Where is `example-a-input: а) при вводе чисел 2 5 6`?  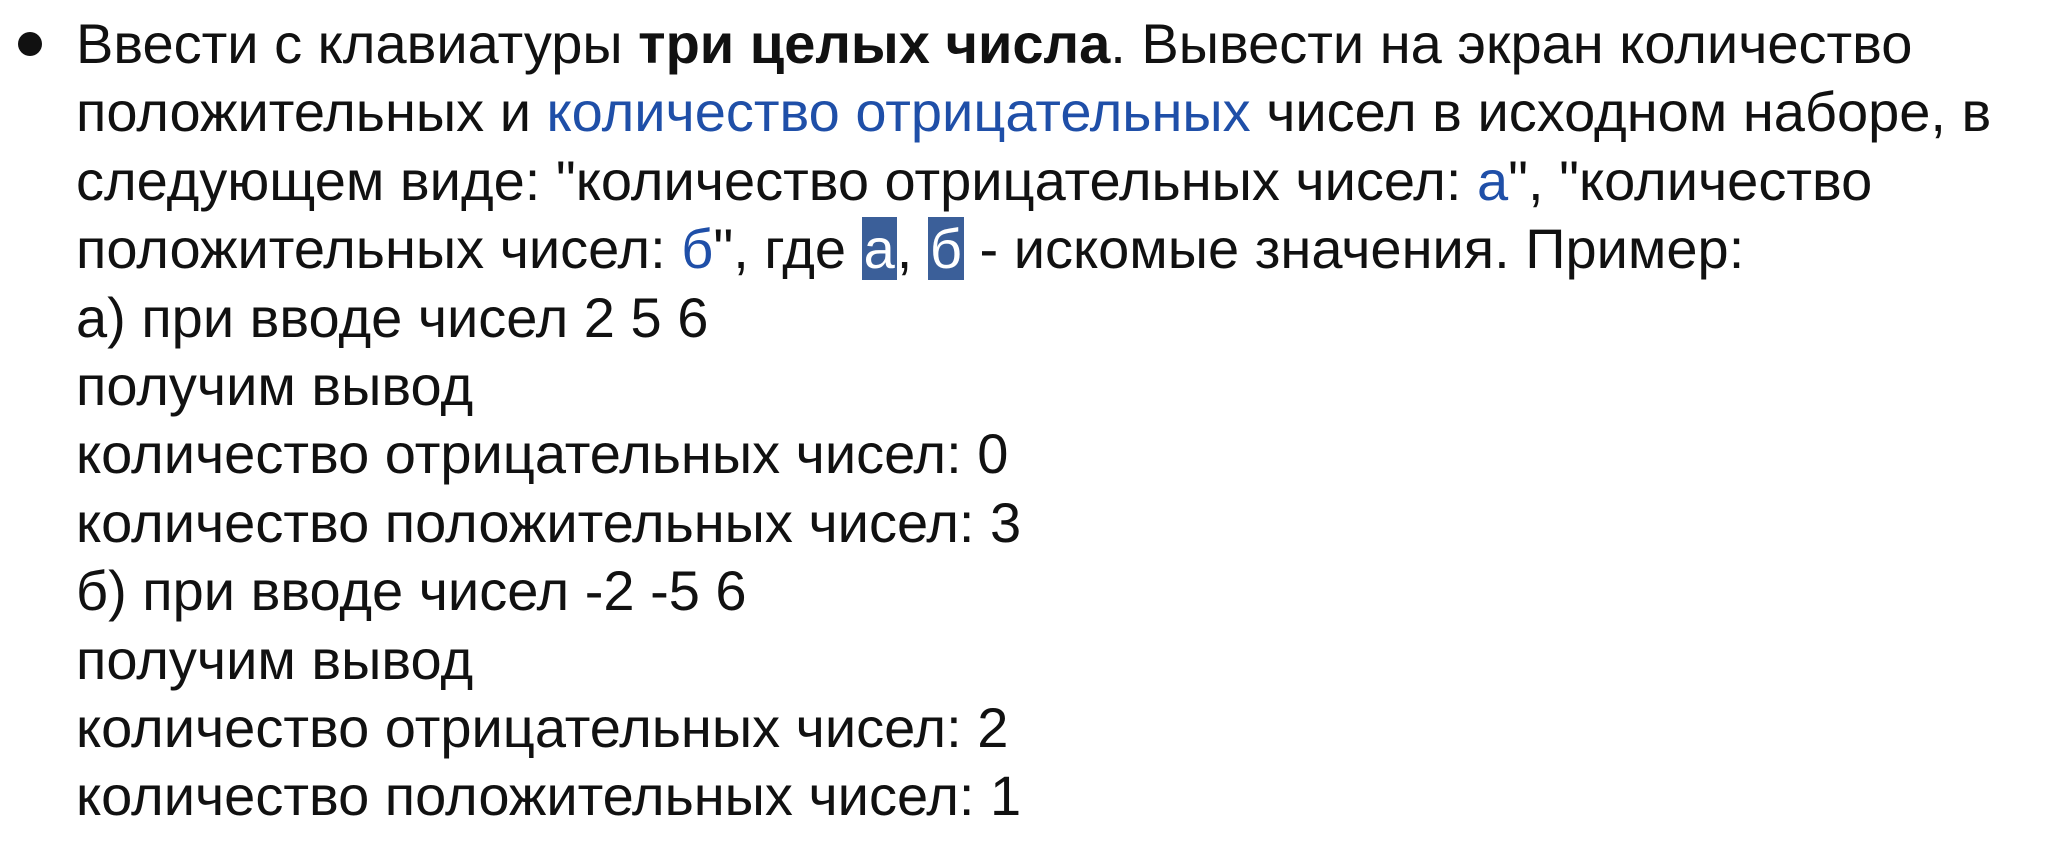
example-a-input: а) при вводе чисел 2 5 6 is located at coordinates (392, 317).